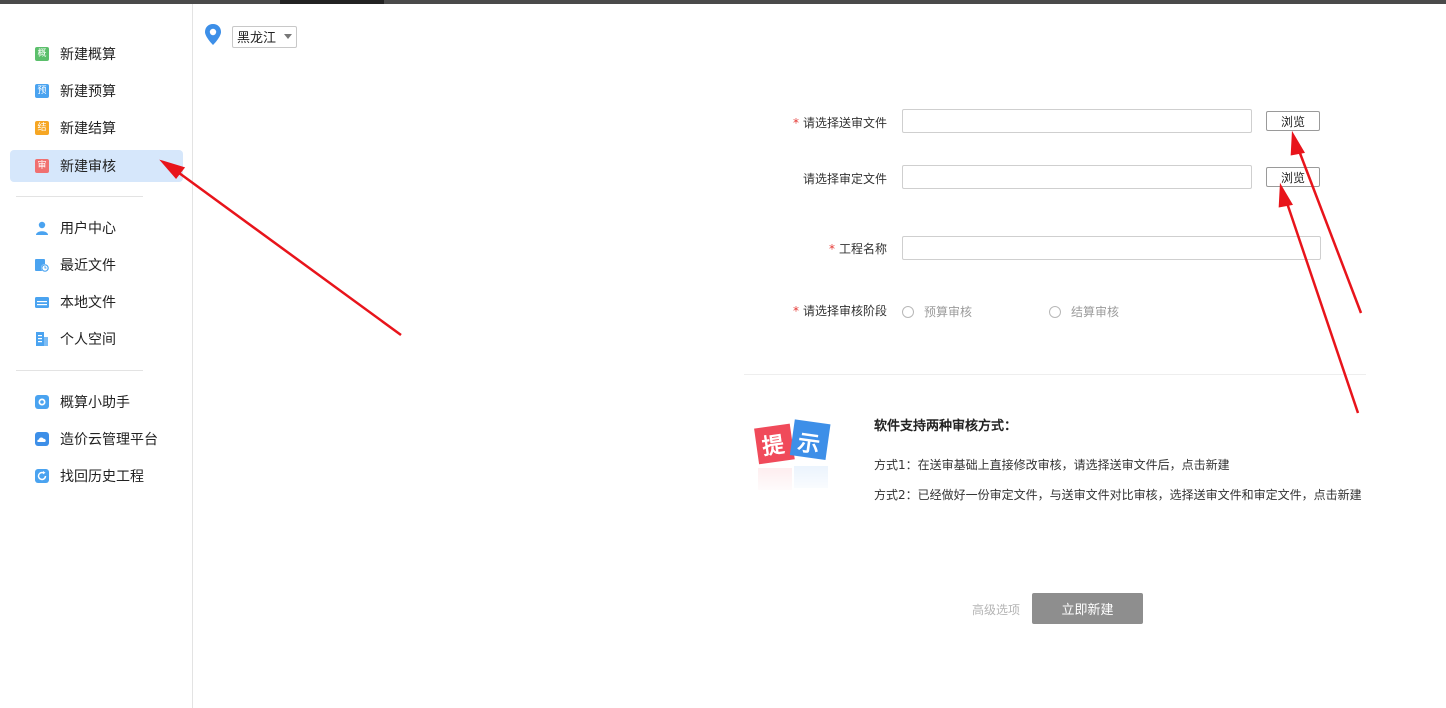 The width and height of the screenshot is (1446, 708). I want to click on budget-icon: 预, so click(42, 91).